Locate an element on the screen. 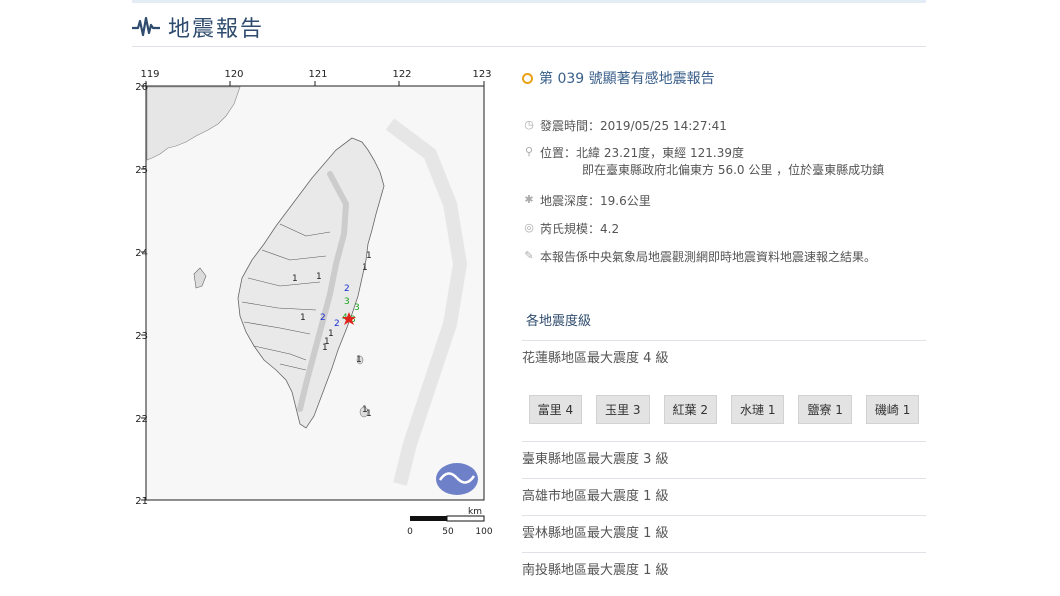 The image size is (1060, 596). station-chip: 玉里 3 is located at coordinates (623, 409).